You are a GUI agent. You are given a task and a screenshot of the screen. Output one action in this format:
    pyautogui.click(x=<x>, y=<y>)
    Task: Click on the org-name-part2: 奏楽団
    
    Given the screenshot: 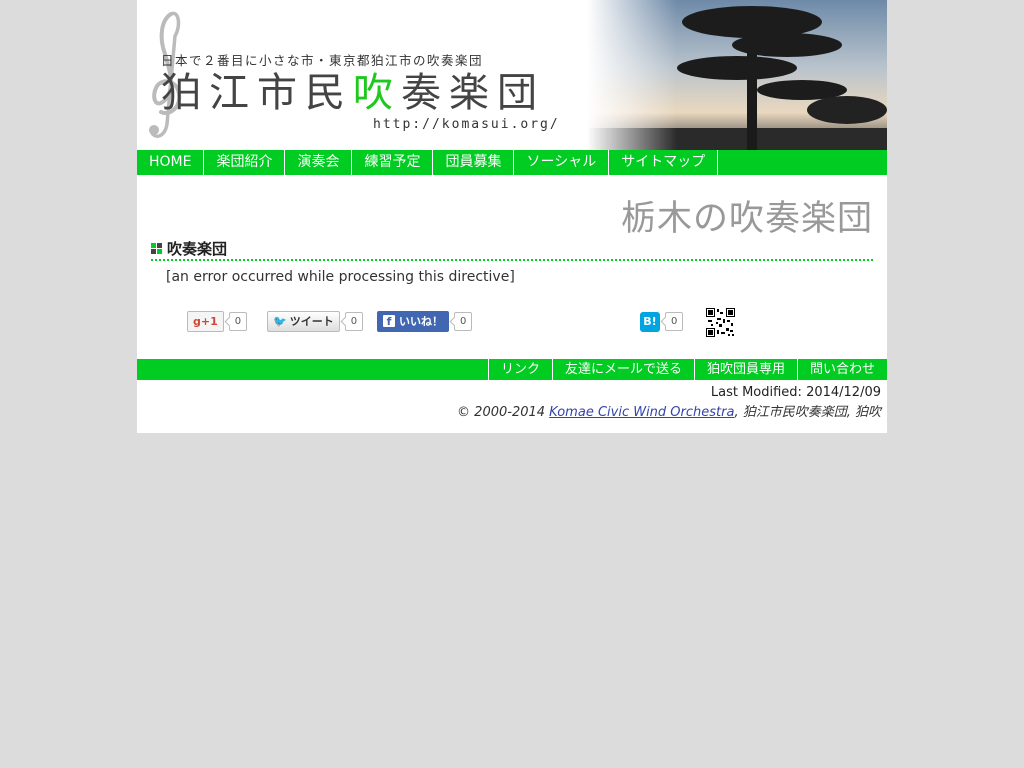 What is the action you would take?
    pyautogui.click(x=473, y=93)
    